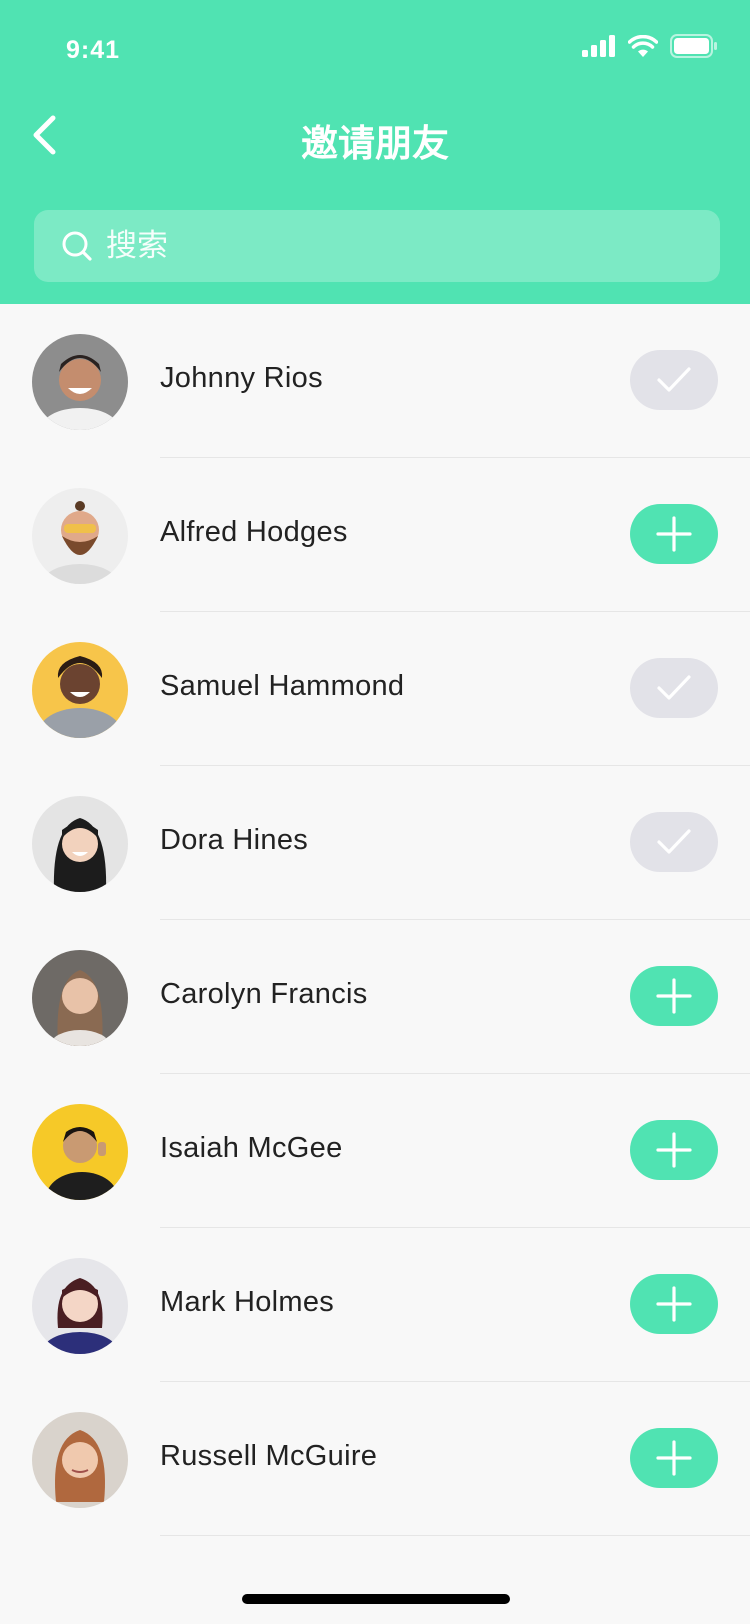  I want to click on contact-row: Johnny Rios, so click(375, 381).